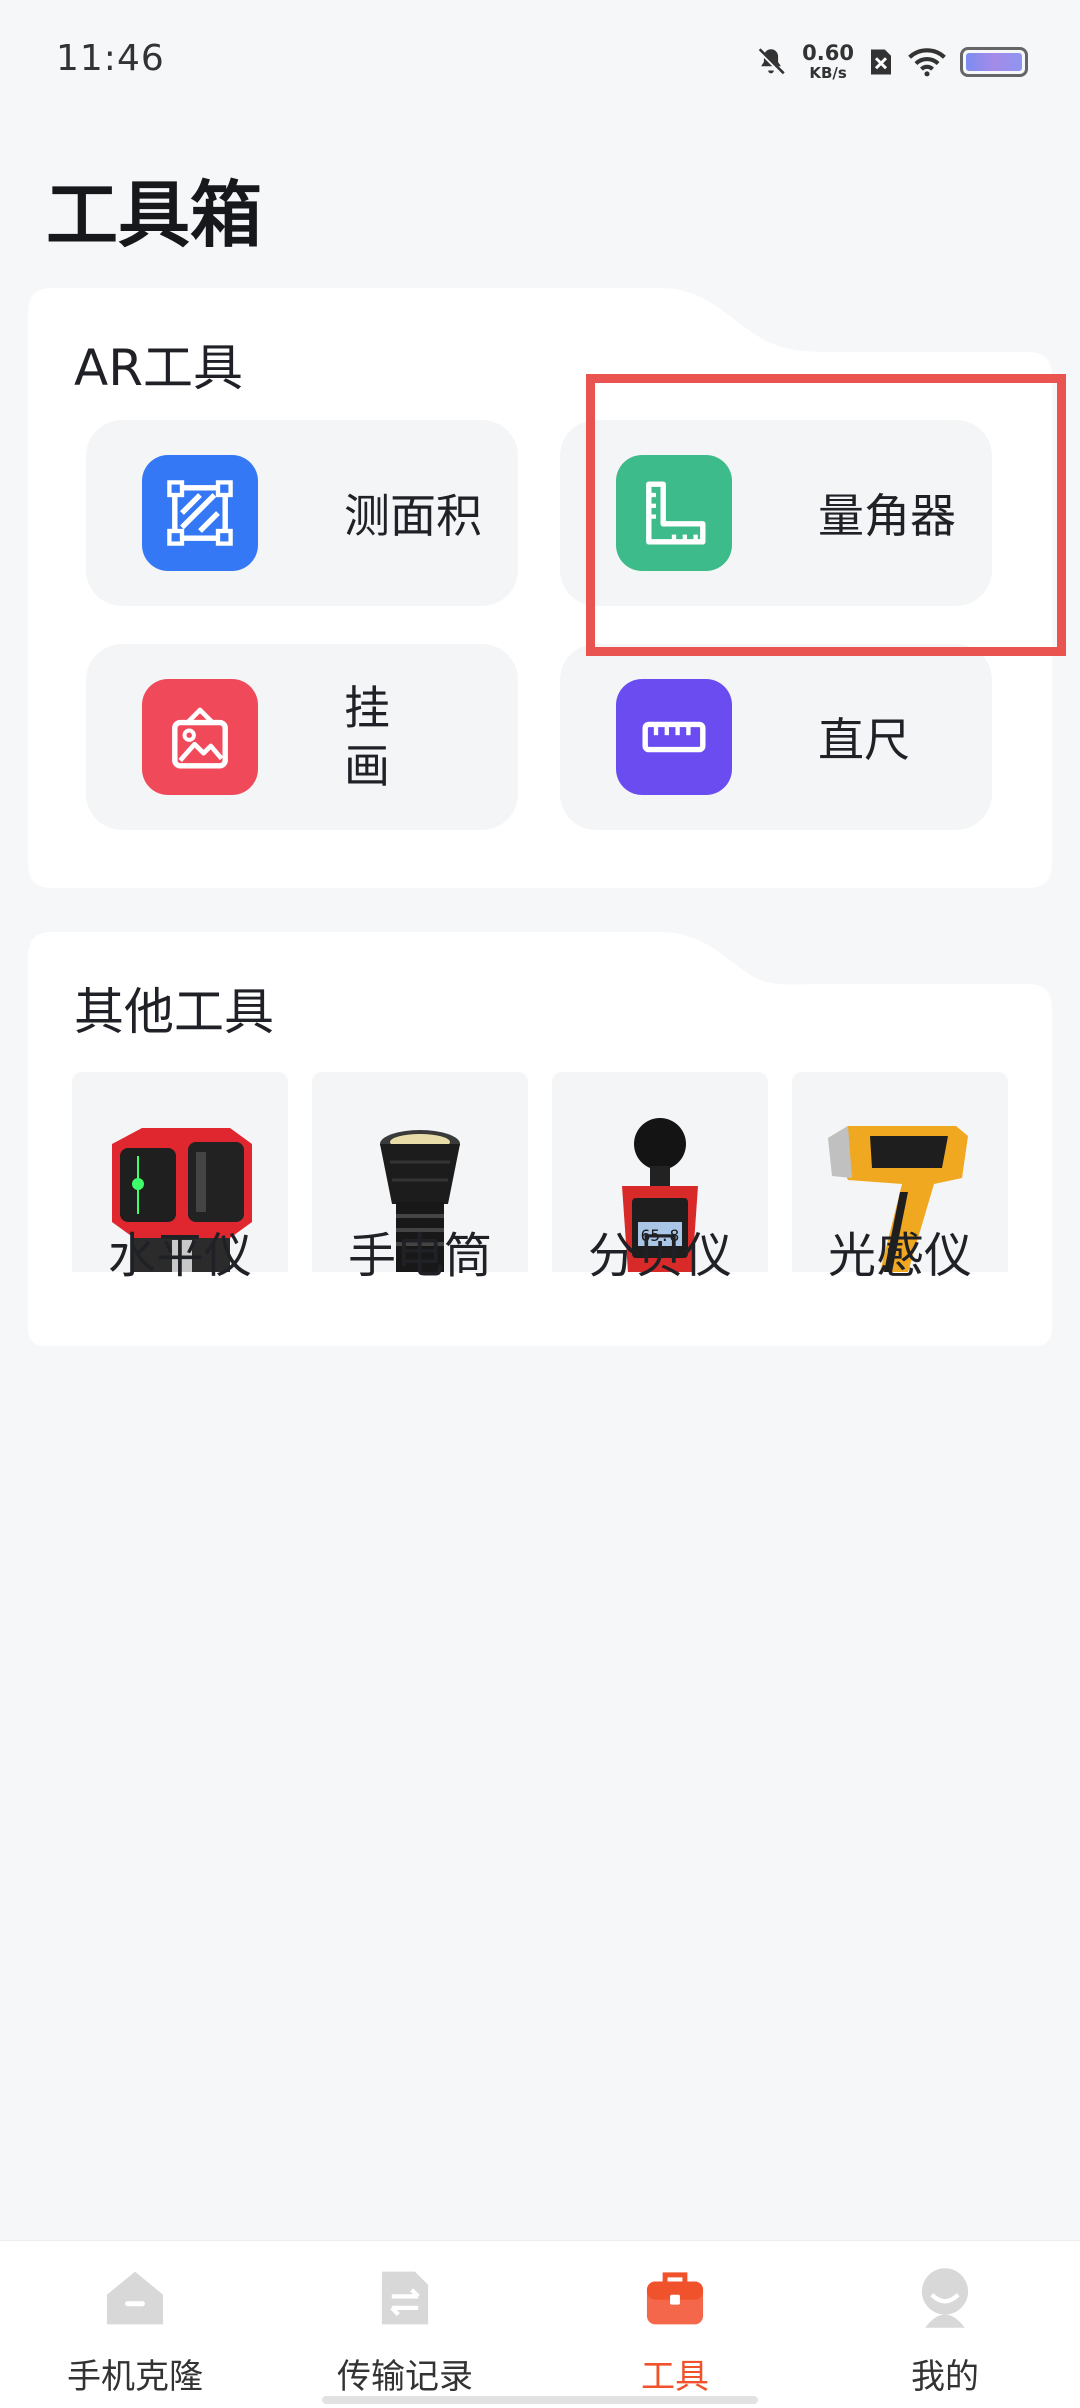 Image resolution: width=1080 pixels, height=2408 pixels. I want to click on home-indicator, so click(540, 2400).